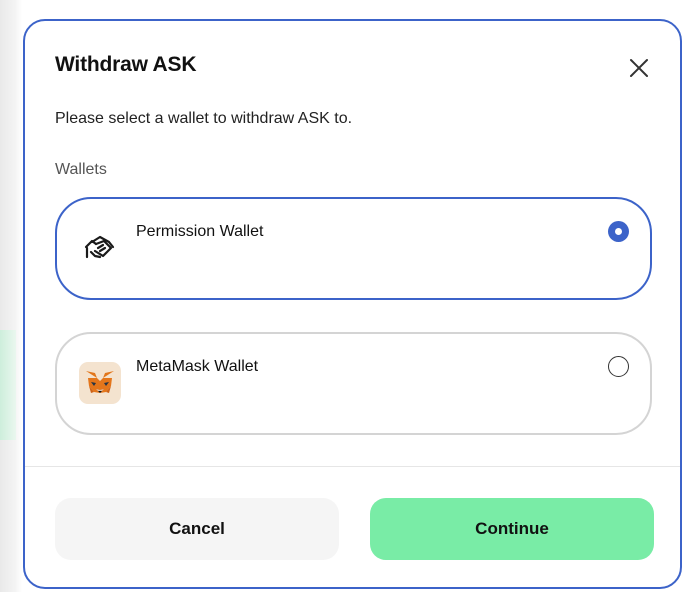  Describe the element at coordinates (126, 64) in the screenshot. I see `modal-title: Withdraw ASK` at that location.